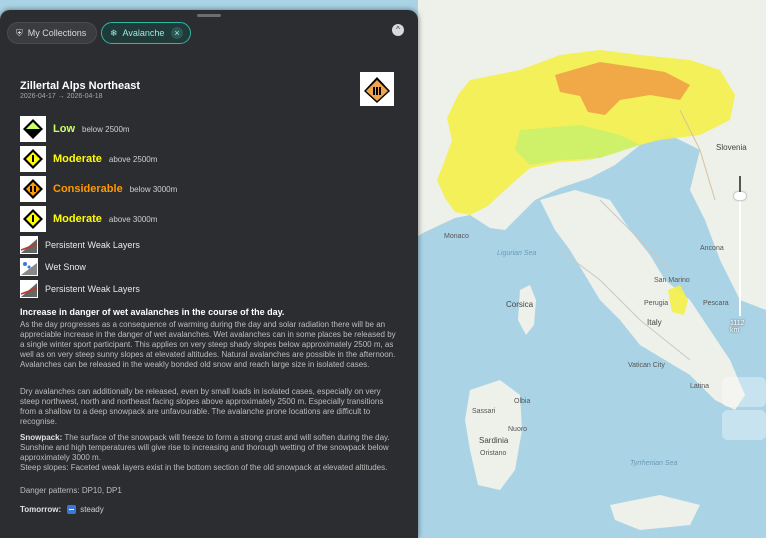 Image resolution: width=766 pixels, height=538 pixels. What do you see at coordinates (456, 236) in the screenshot?
I see `map-label-monaco: Monaco` at bounding box center [456, 236].